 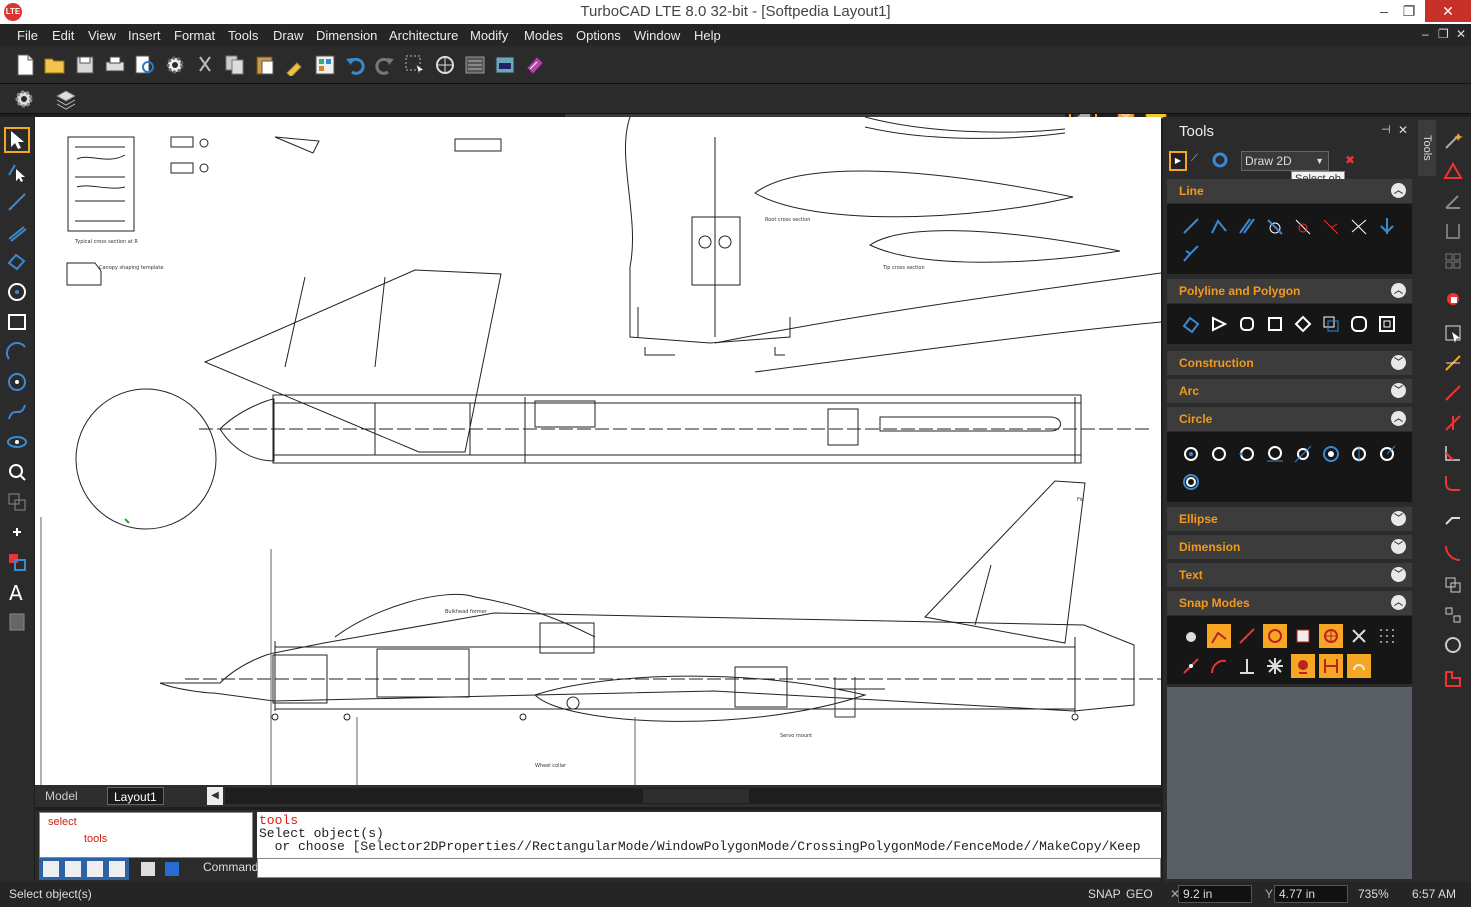 What do you see at coordinates (346, 35) in the screenshot?
I see `menu-dimension: Dimension` at bounding box center [346, 35].